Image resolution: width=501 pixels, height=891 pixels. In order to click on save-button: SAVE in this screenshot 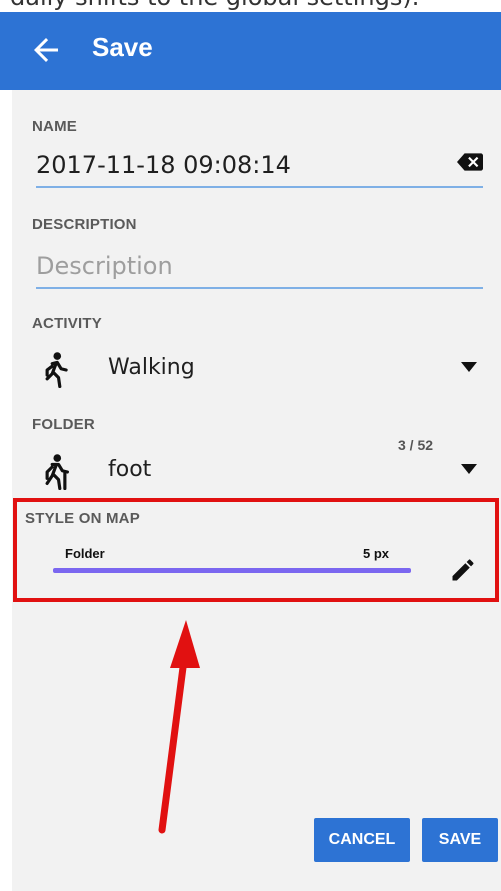, I will do `click(460, 840)`.